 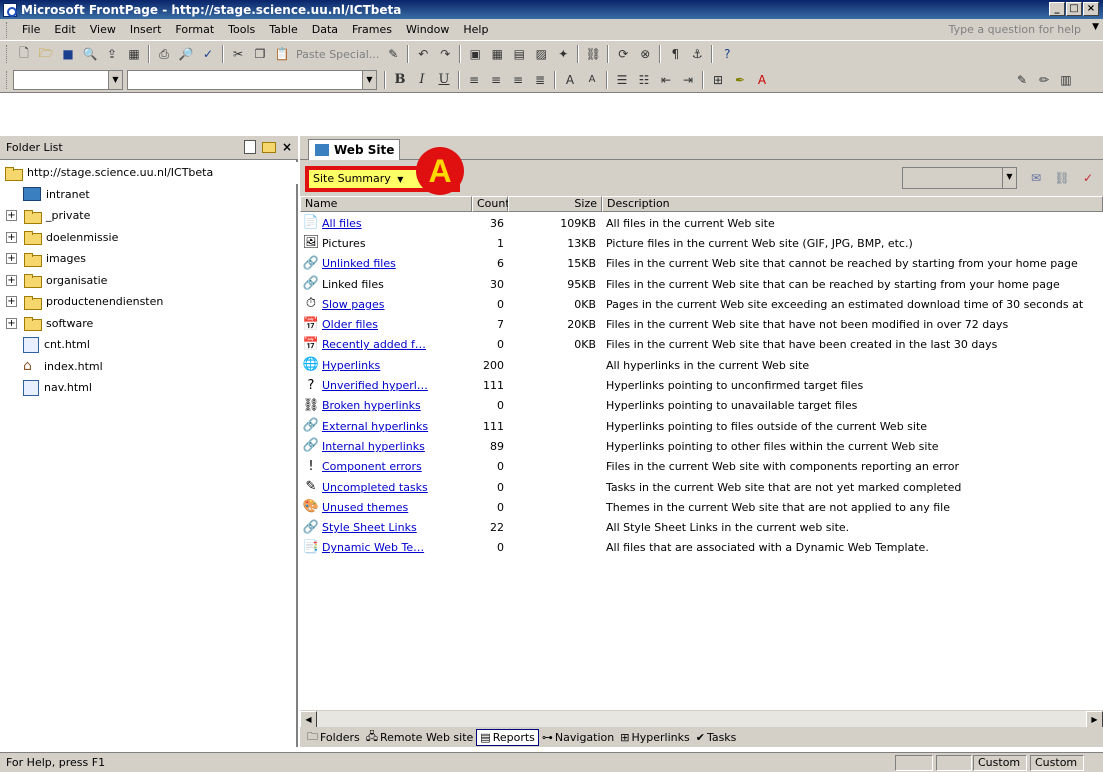 What do you see at coordinates (496, 80) in the screenshot?
I see `align-center-icon: ≡` at bounding box center [496, 80].